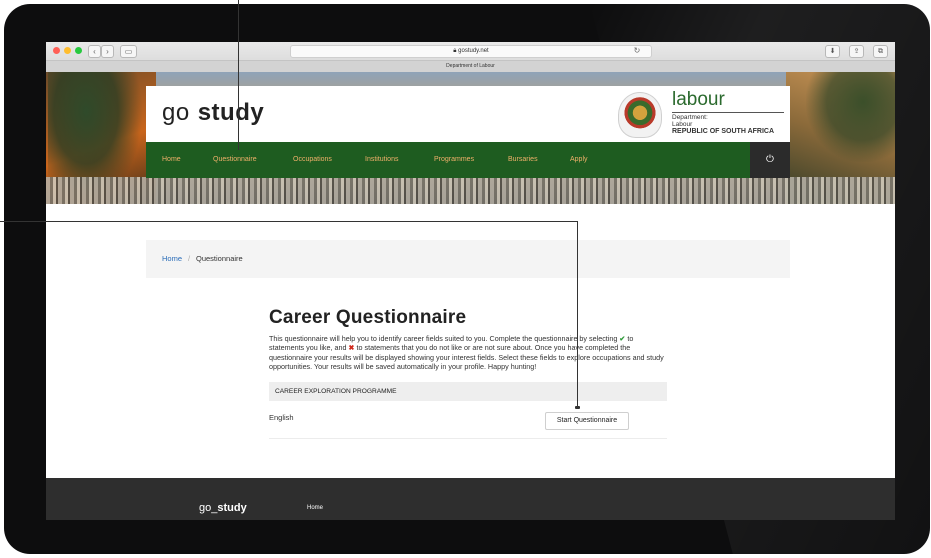 The image size is (931, 558). I want to click on dept-divider, so click(728, 112).